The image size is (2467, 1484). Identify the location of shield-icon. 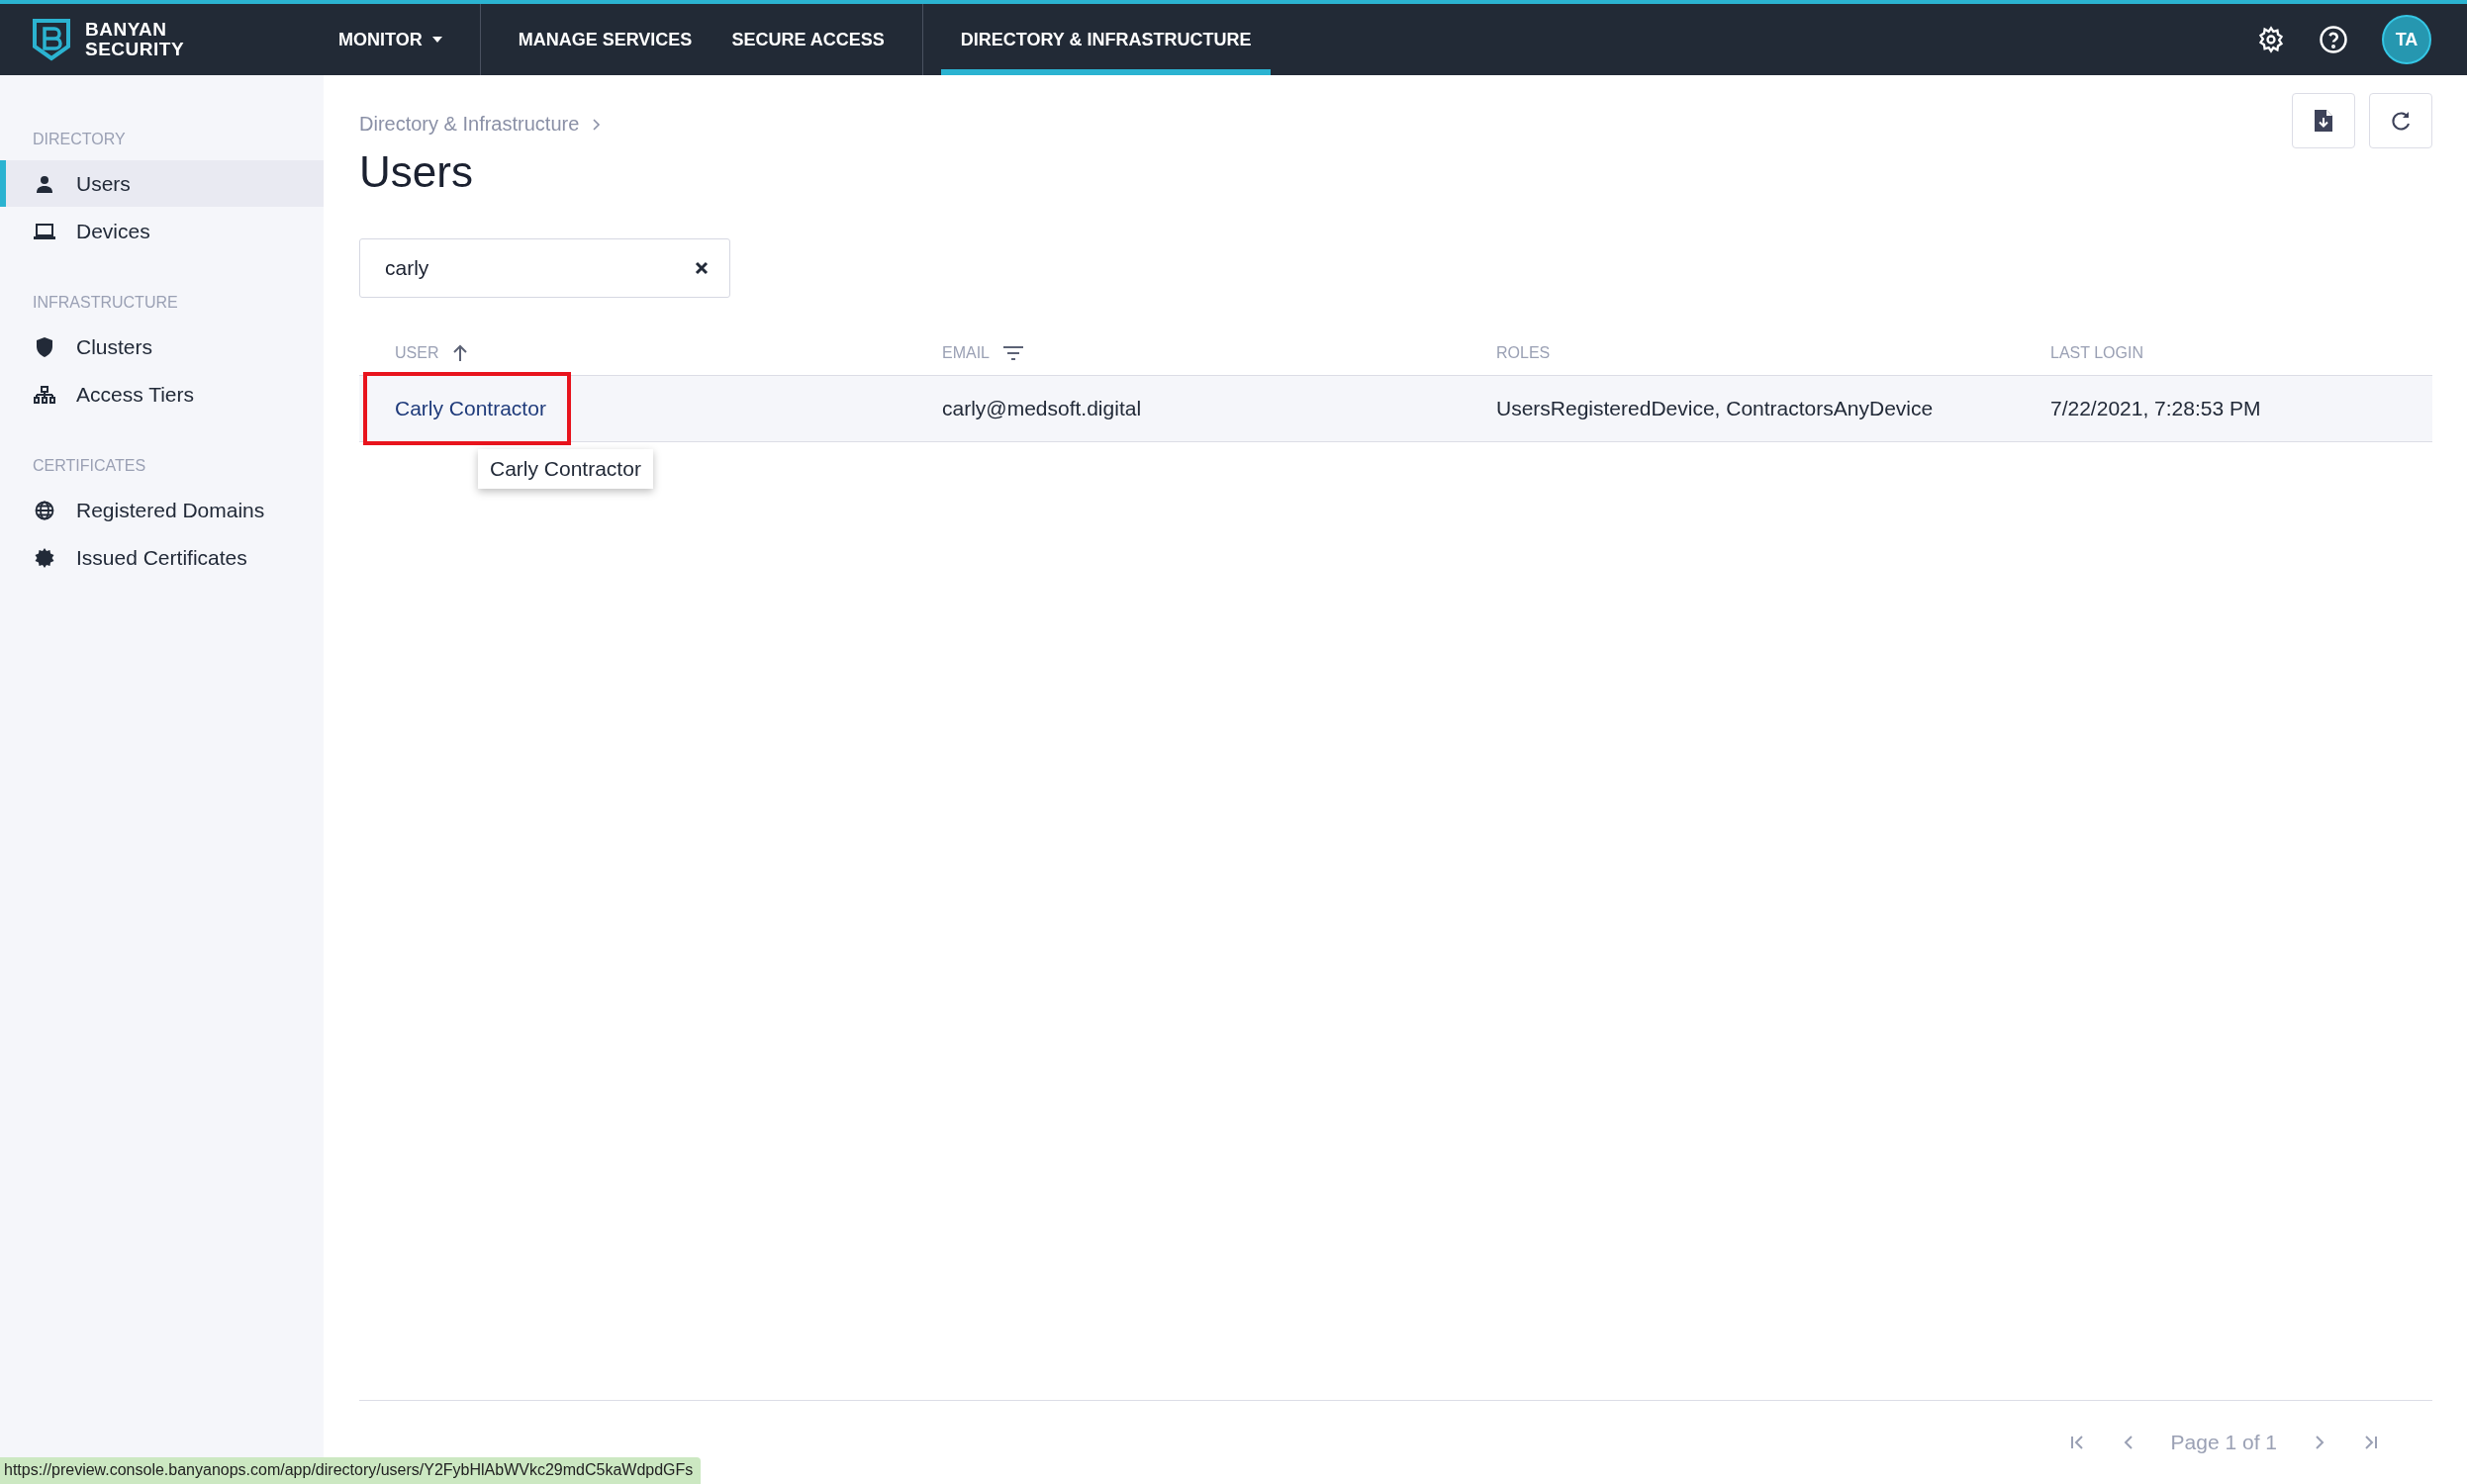
(44, 346).